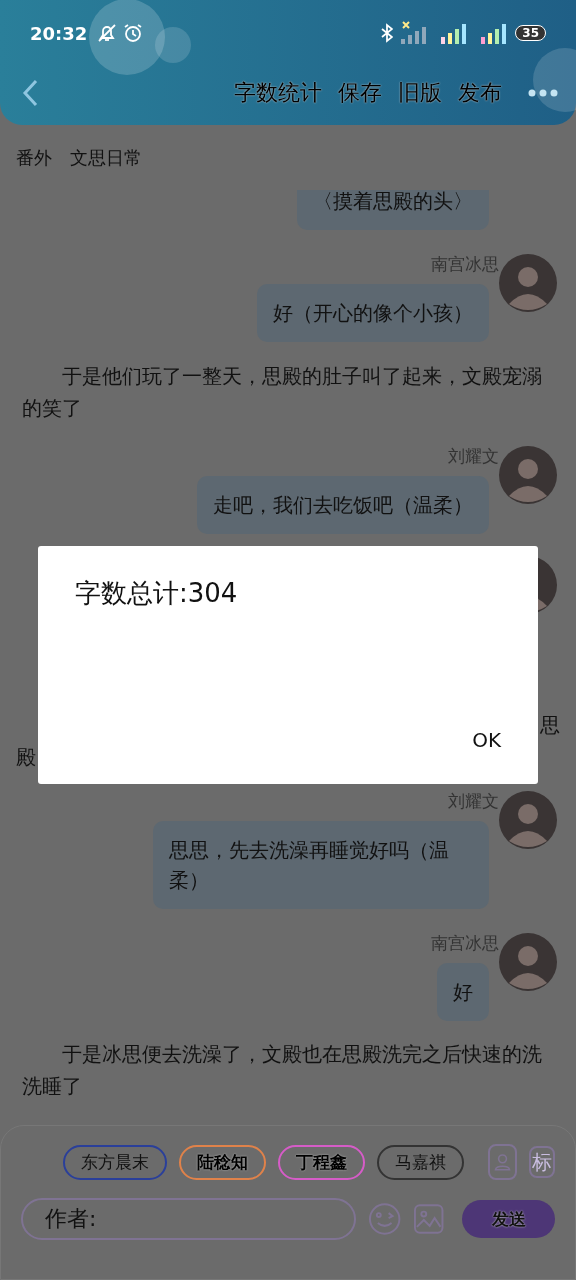 Image resolution: width=576 pixels, height=1280 pixels. What do you see at coordinates (554, 80) in the screenshot?
I see `bubble-decoration` at bounding box center [554, 80].